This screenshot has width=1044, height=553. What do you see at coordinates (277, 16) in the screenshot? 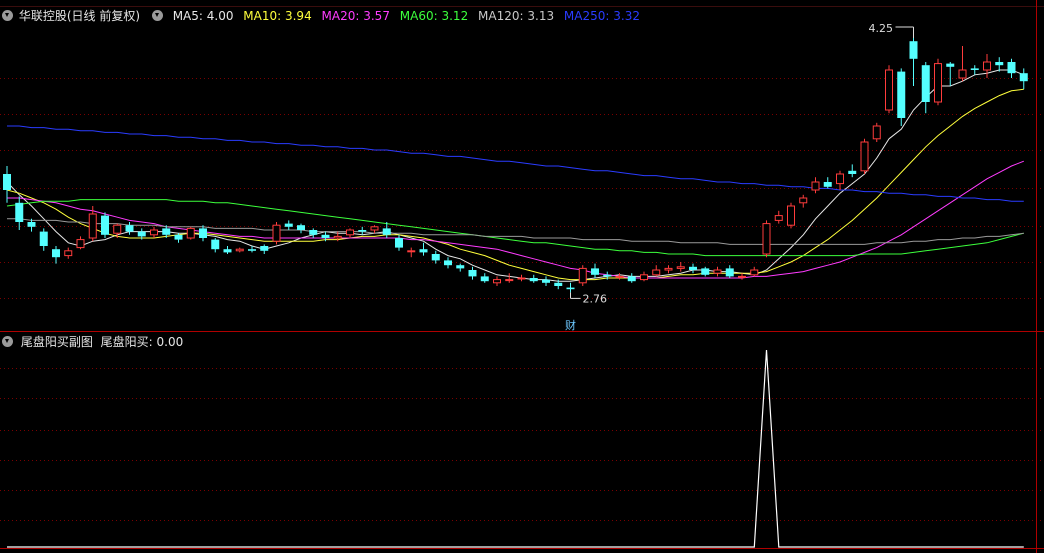
I see `ma10-label: MA10: 3.94` at bounding box center [277, 16].